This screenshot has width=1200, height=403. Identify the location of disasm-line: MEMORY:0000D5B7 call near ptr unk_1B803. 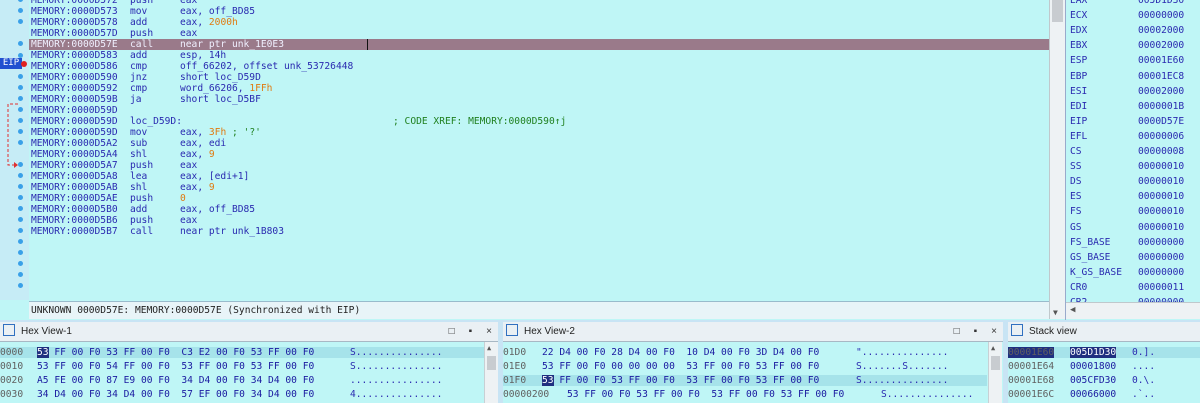
(539, 231).